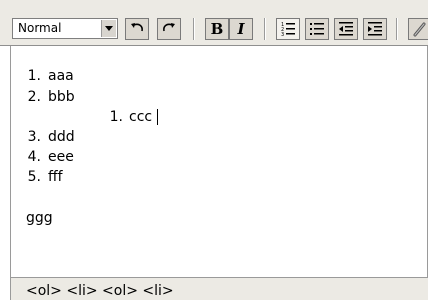 The image size is (428, 300). I want to click on status-bar: <ol> <li> <ol> <li>, so click(219, 289).